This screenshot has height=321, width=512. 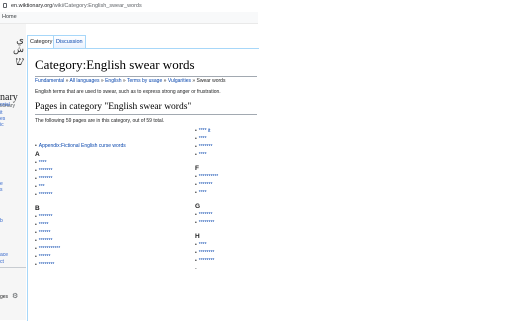 I want to click on list-item: **********, so click(x=226, y=177).